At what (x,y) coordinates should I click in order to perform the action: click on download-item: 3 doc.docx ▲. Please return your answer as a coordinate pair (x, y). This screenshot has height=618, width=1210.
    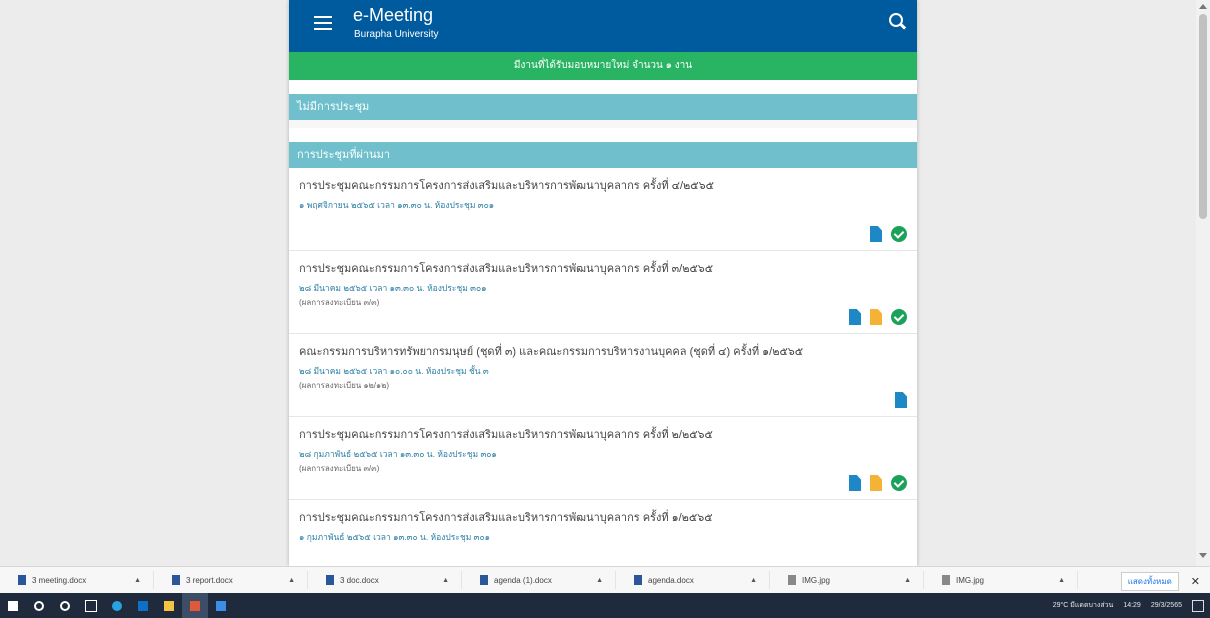
    Looking at the image, I should click on (385, 580).